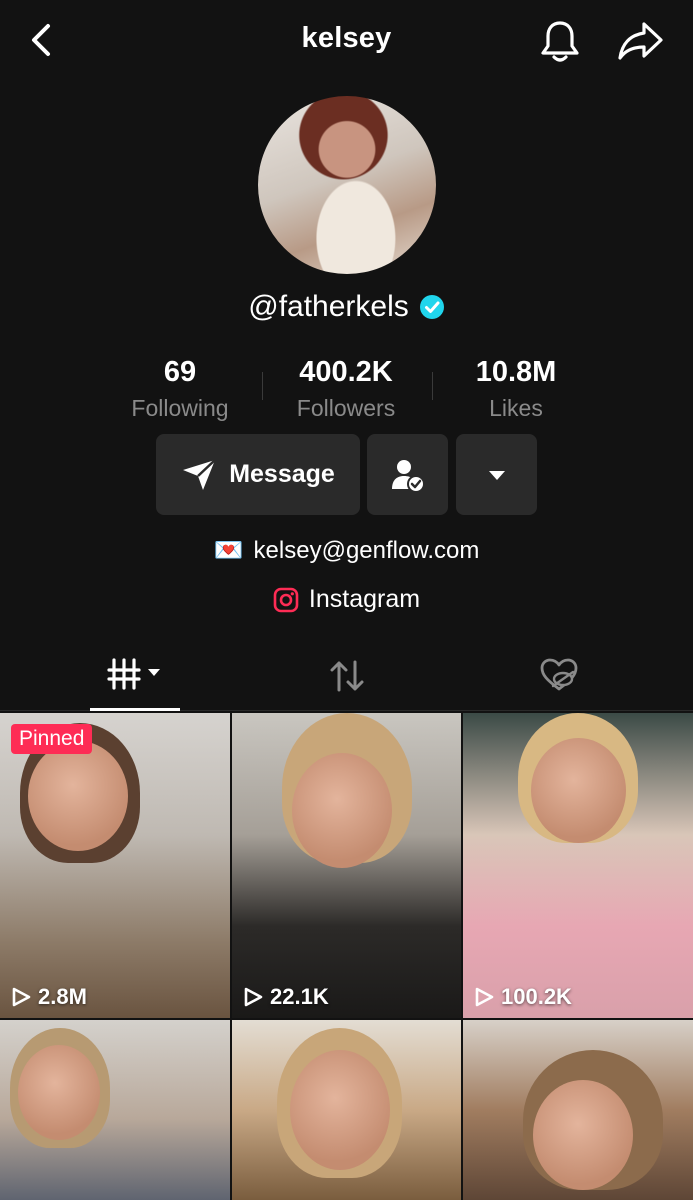 This screenshot has width=693, height=1200. I want to click on love-letter-icon: 💌, so click(228, 550).